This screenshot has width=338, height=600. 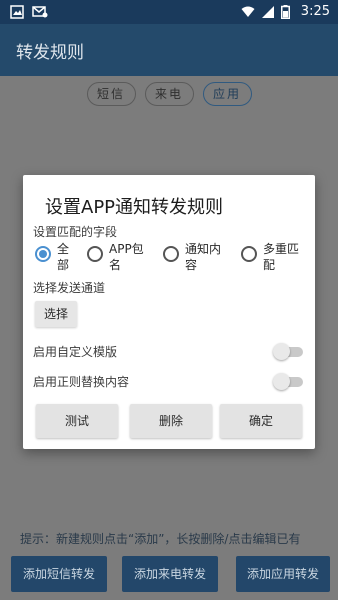 What do you see at coordinates (203, 257) in the screenshot?
I see `radio-notification-content-label: 通知内容` at bounding box center [203, 257].